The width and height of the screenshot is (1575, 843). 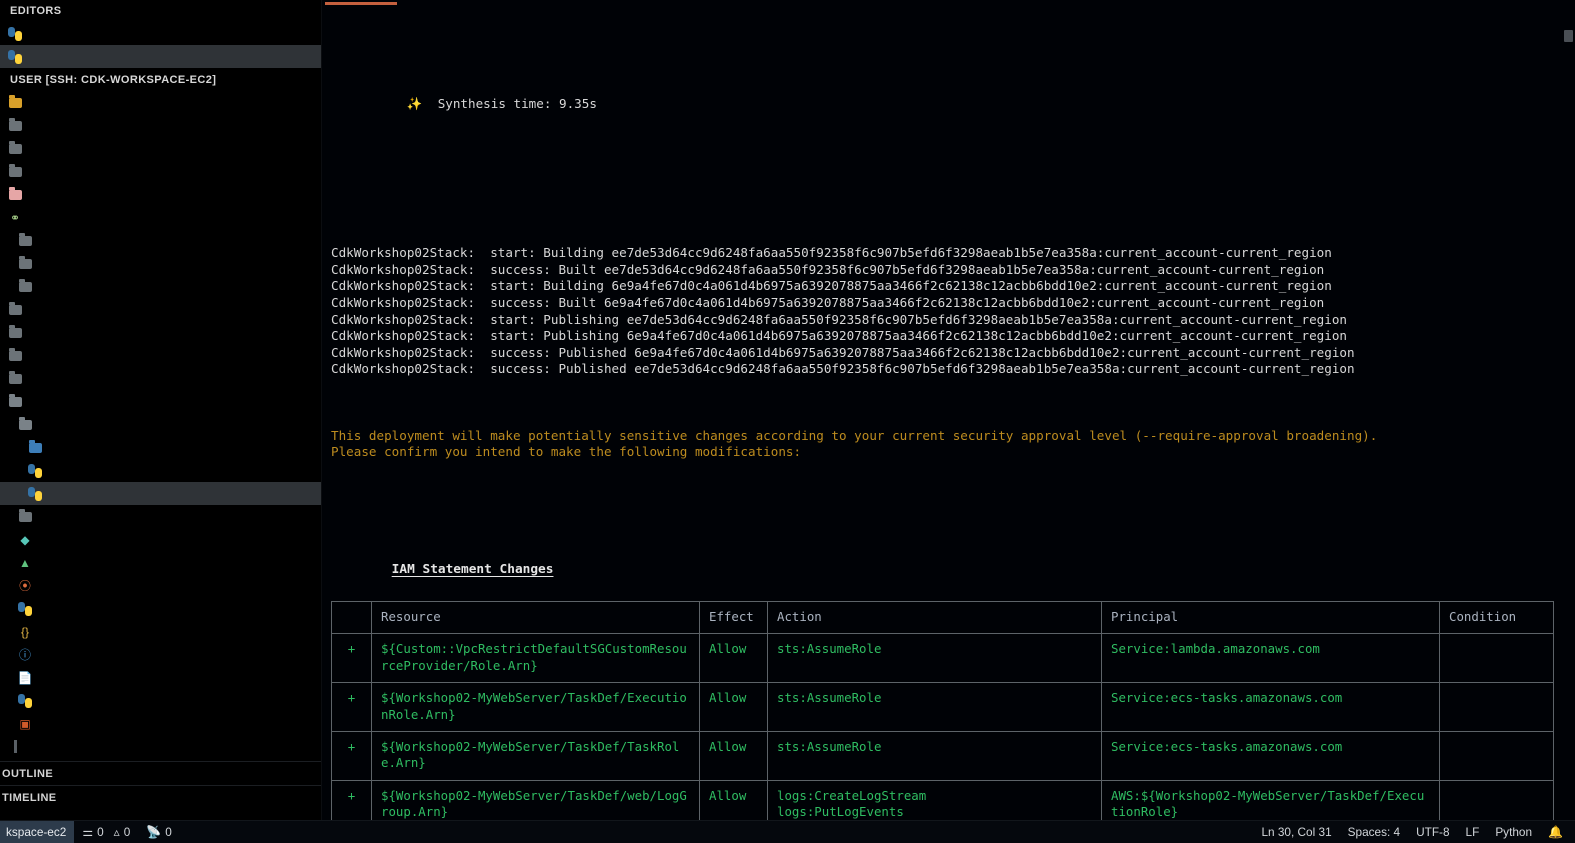 I want to click on warning-count: 0, so click(x=127, y=832).